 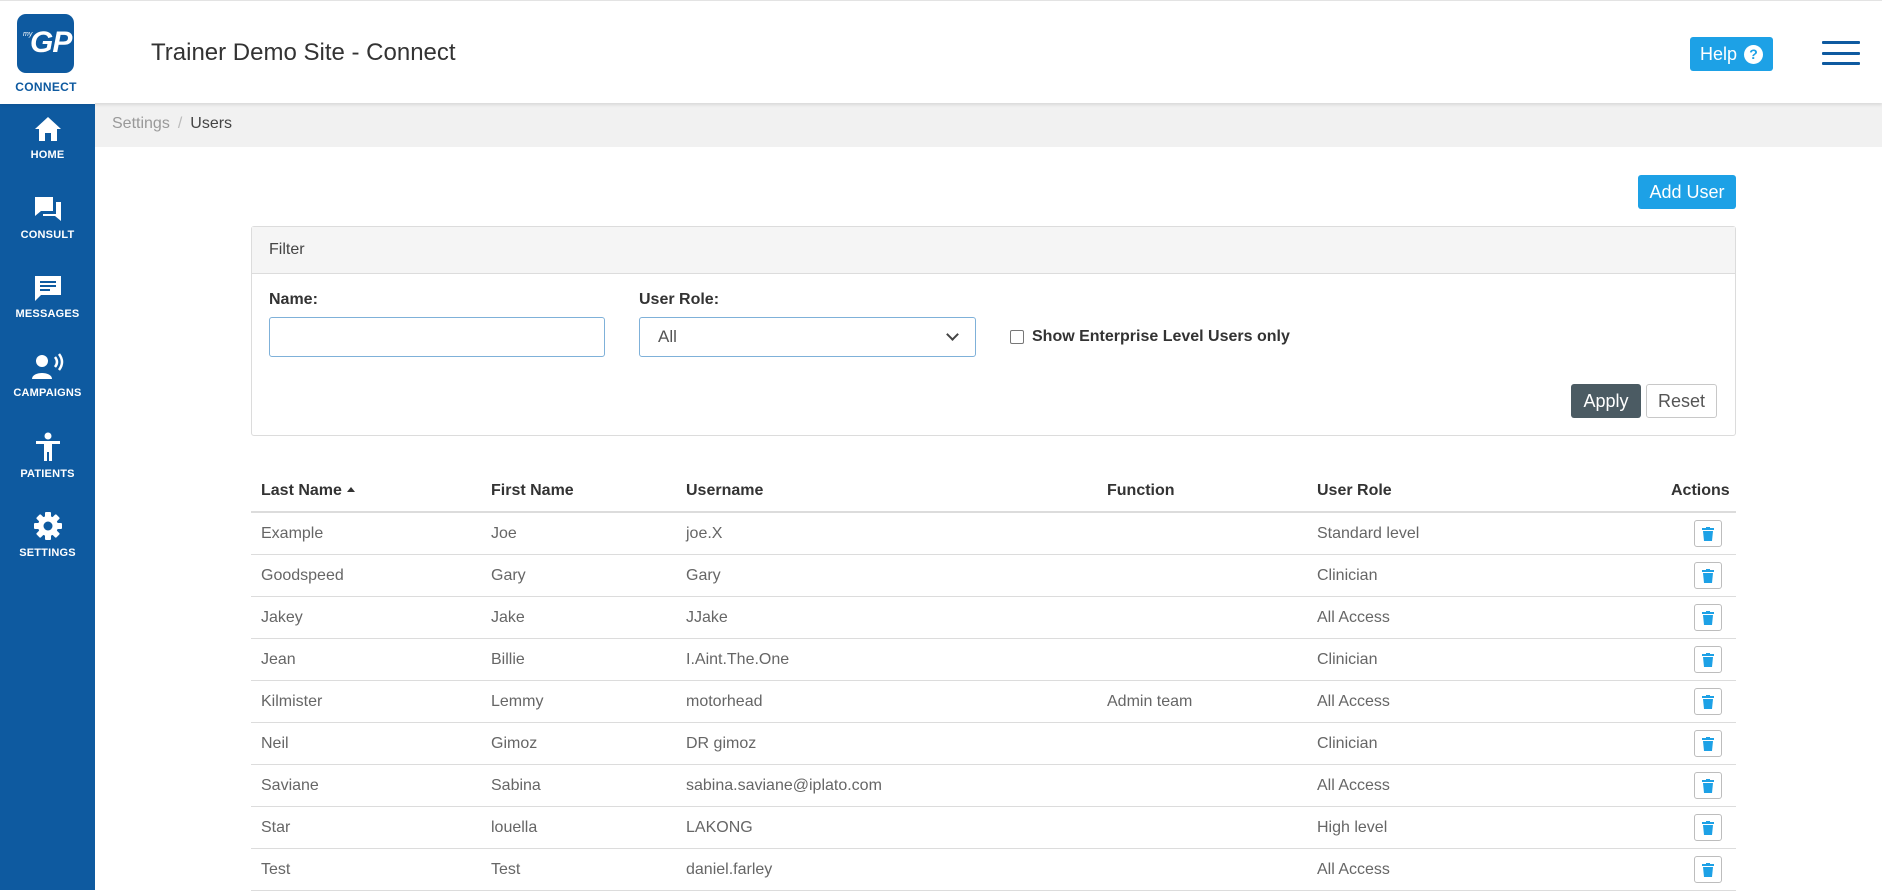 I want to click on cell-username: daniel.farley, so click(x=729, y=869).